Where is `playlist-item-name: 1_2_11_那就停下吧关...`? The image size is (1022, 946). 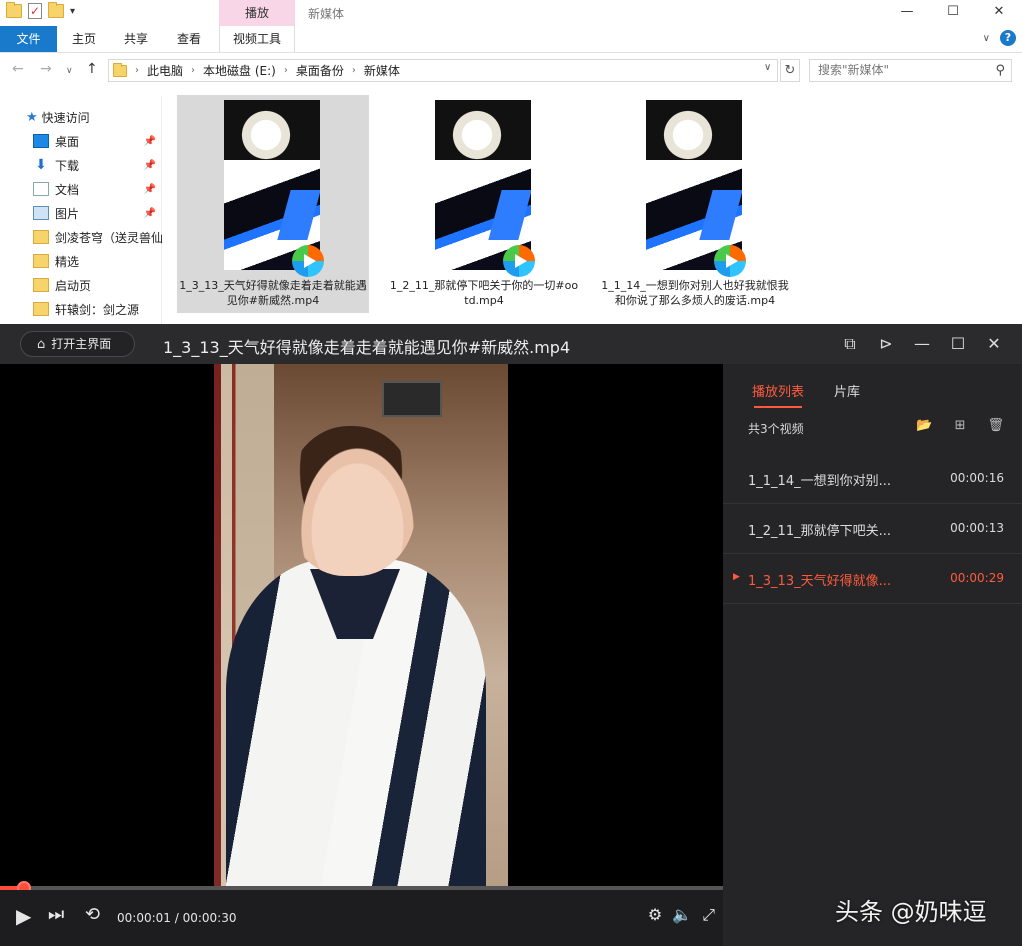
playlist-item-name: 1_2_11_那就停下吧关... is located at coordinates (819, 531).